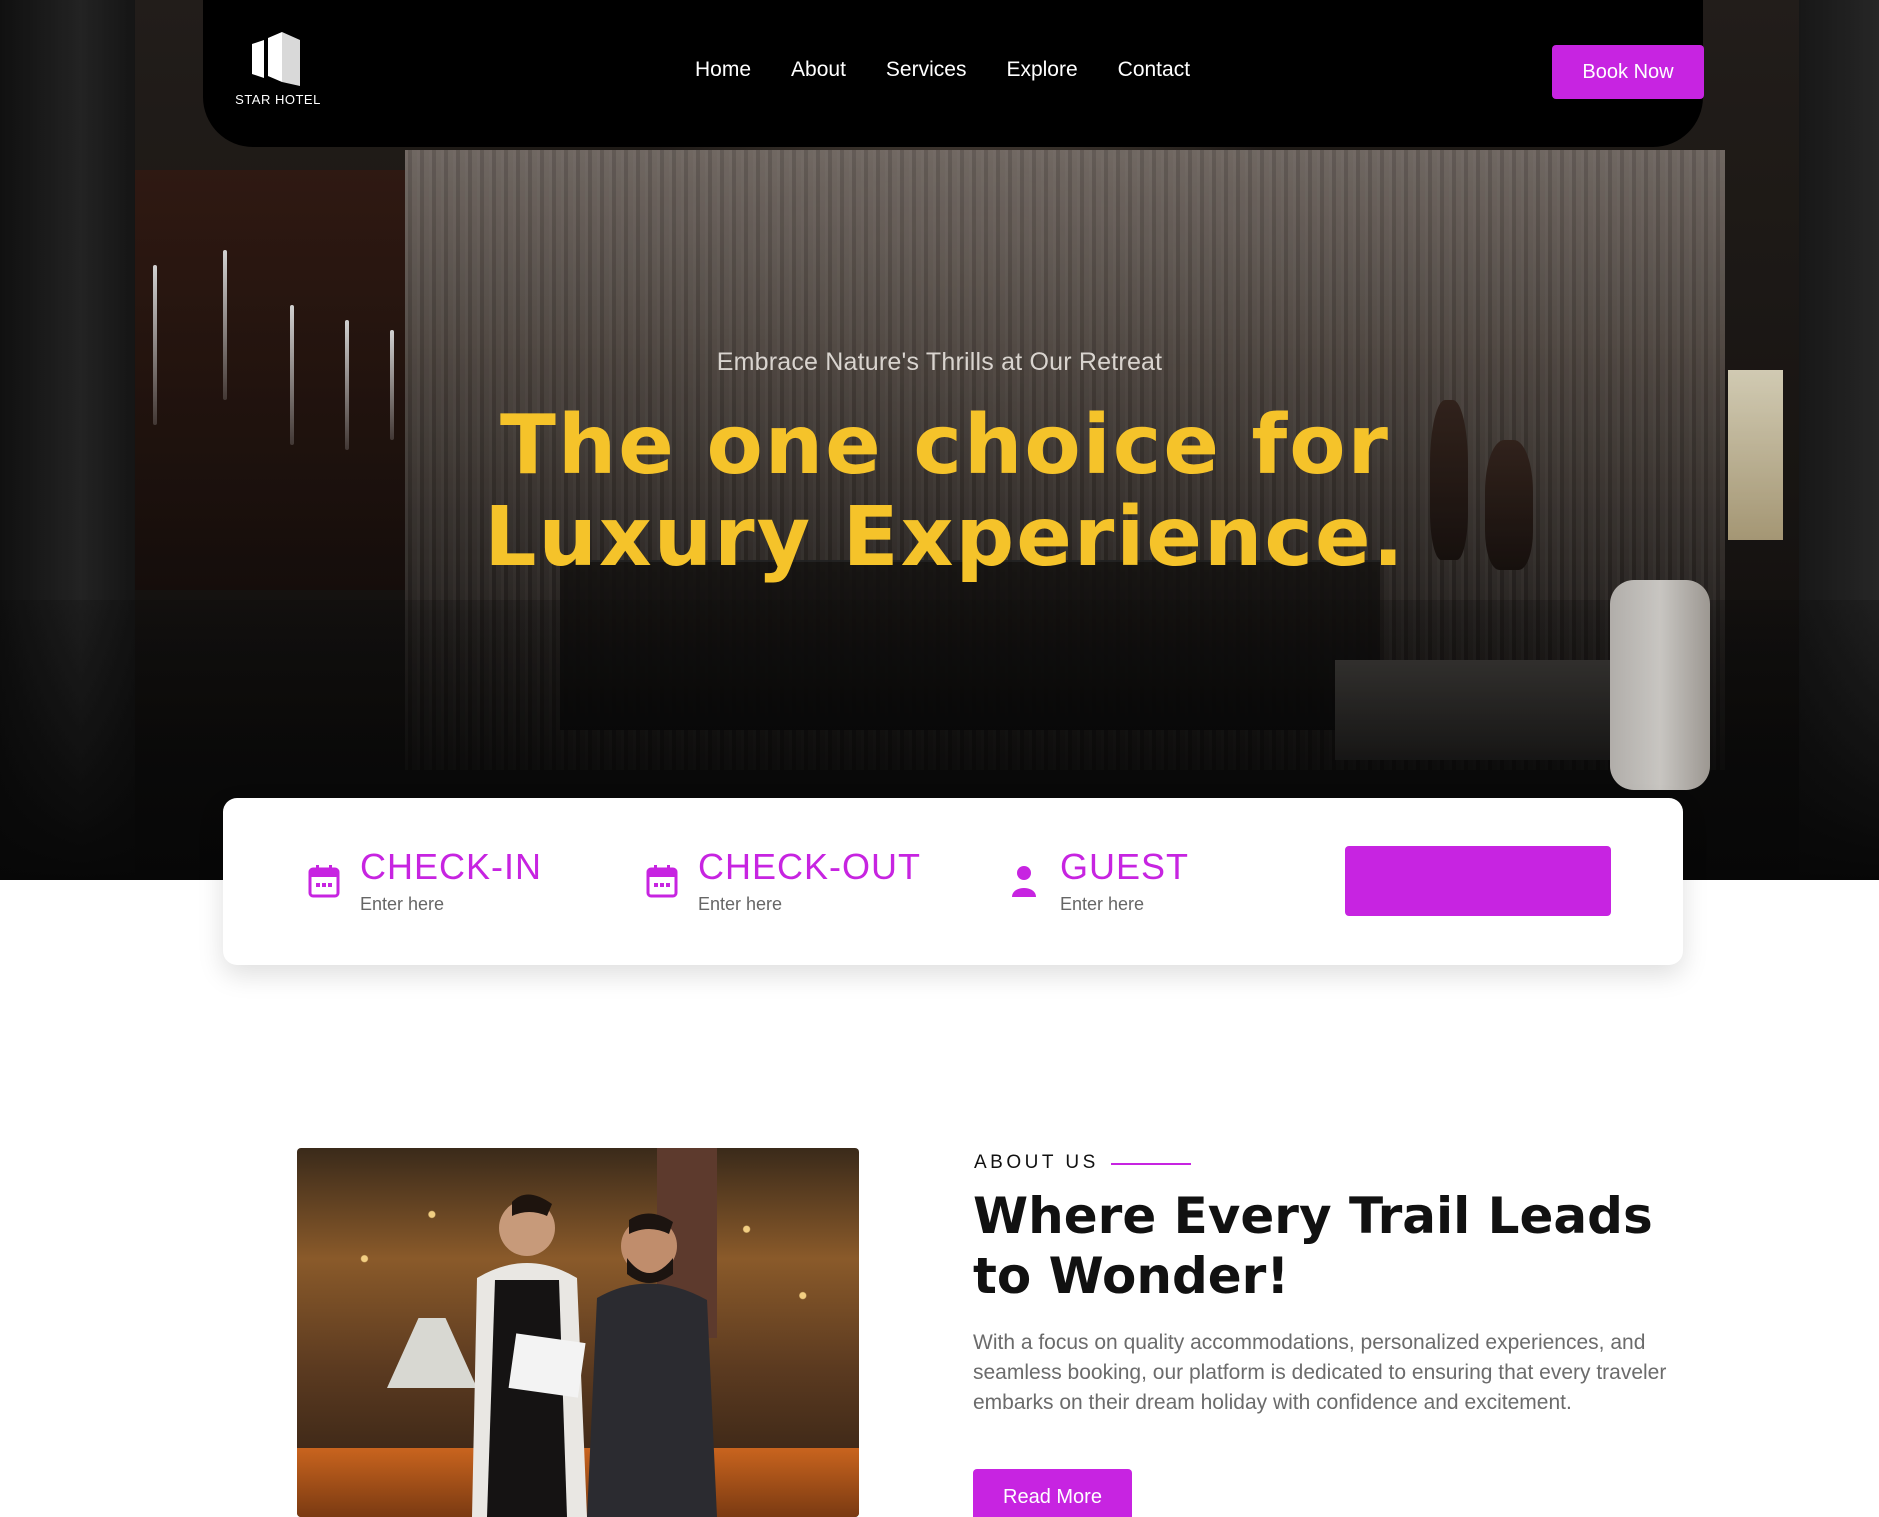 The height and width of the screenshot is (1517, 1879). I want to click on people-photo-figures, so click(594, 1355).